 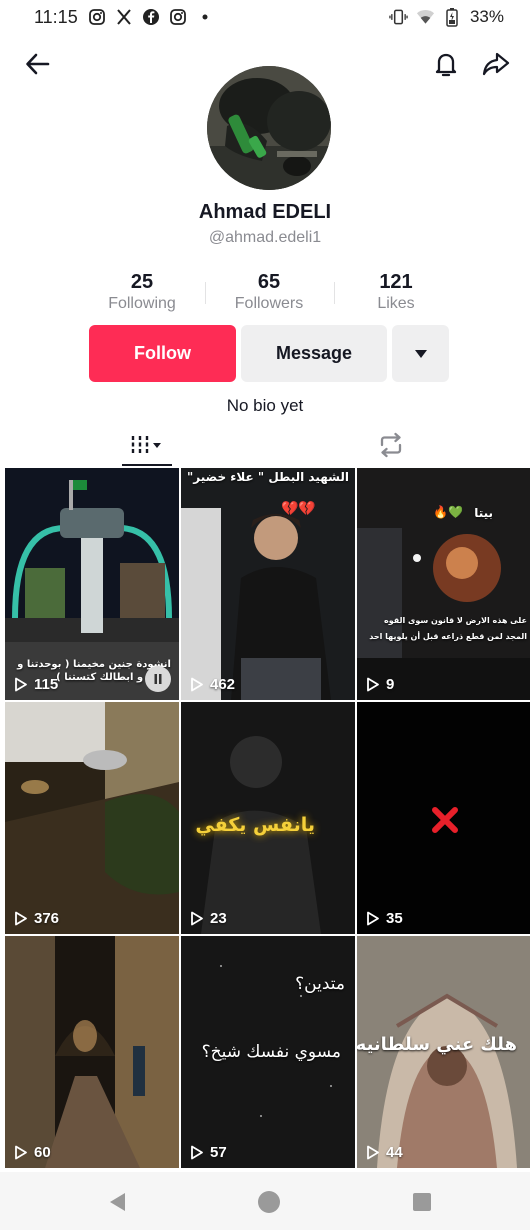 What do you see at coordinates (46, 684) in the screenshot?
I see `view-count-value: 115` at bounding box center [46, 684].